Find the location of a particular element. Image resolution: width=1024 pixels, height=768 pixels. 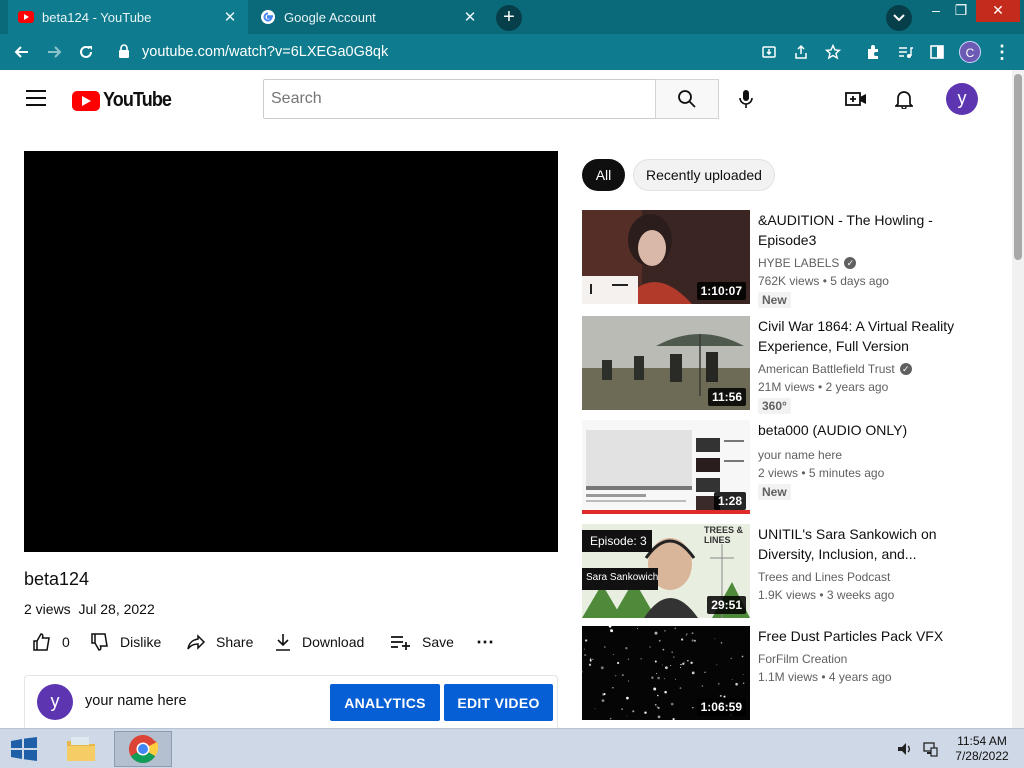

youtube-play-icon is located at coordinates (86, 100).